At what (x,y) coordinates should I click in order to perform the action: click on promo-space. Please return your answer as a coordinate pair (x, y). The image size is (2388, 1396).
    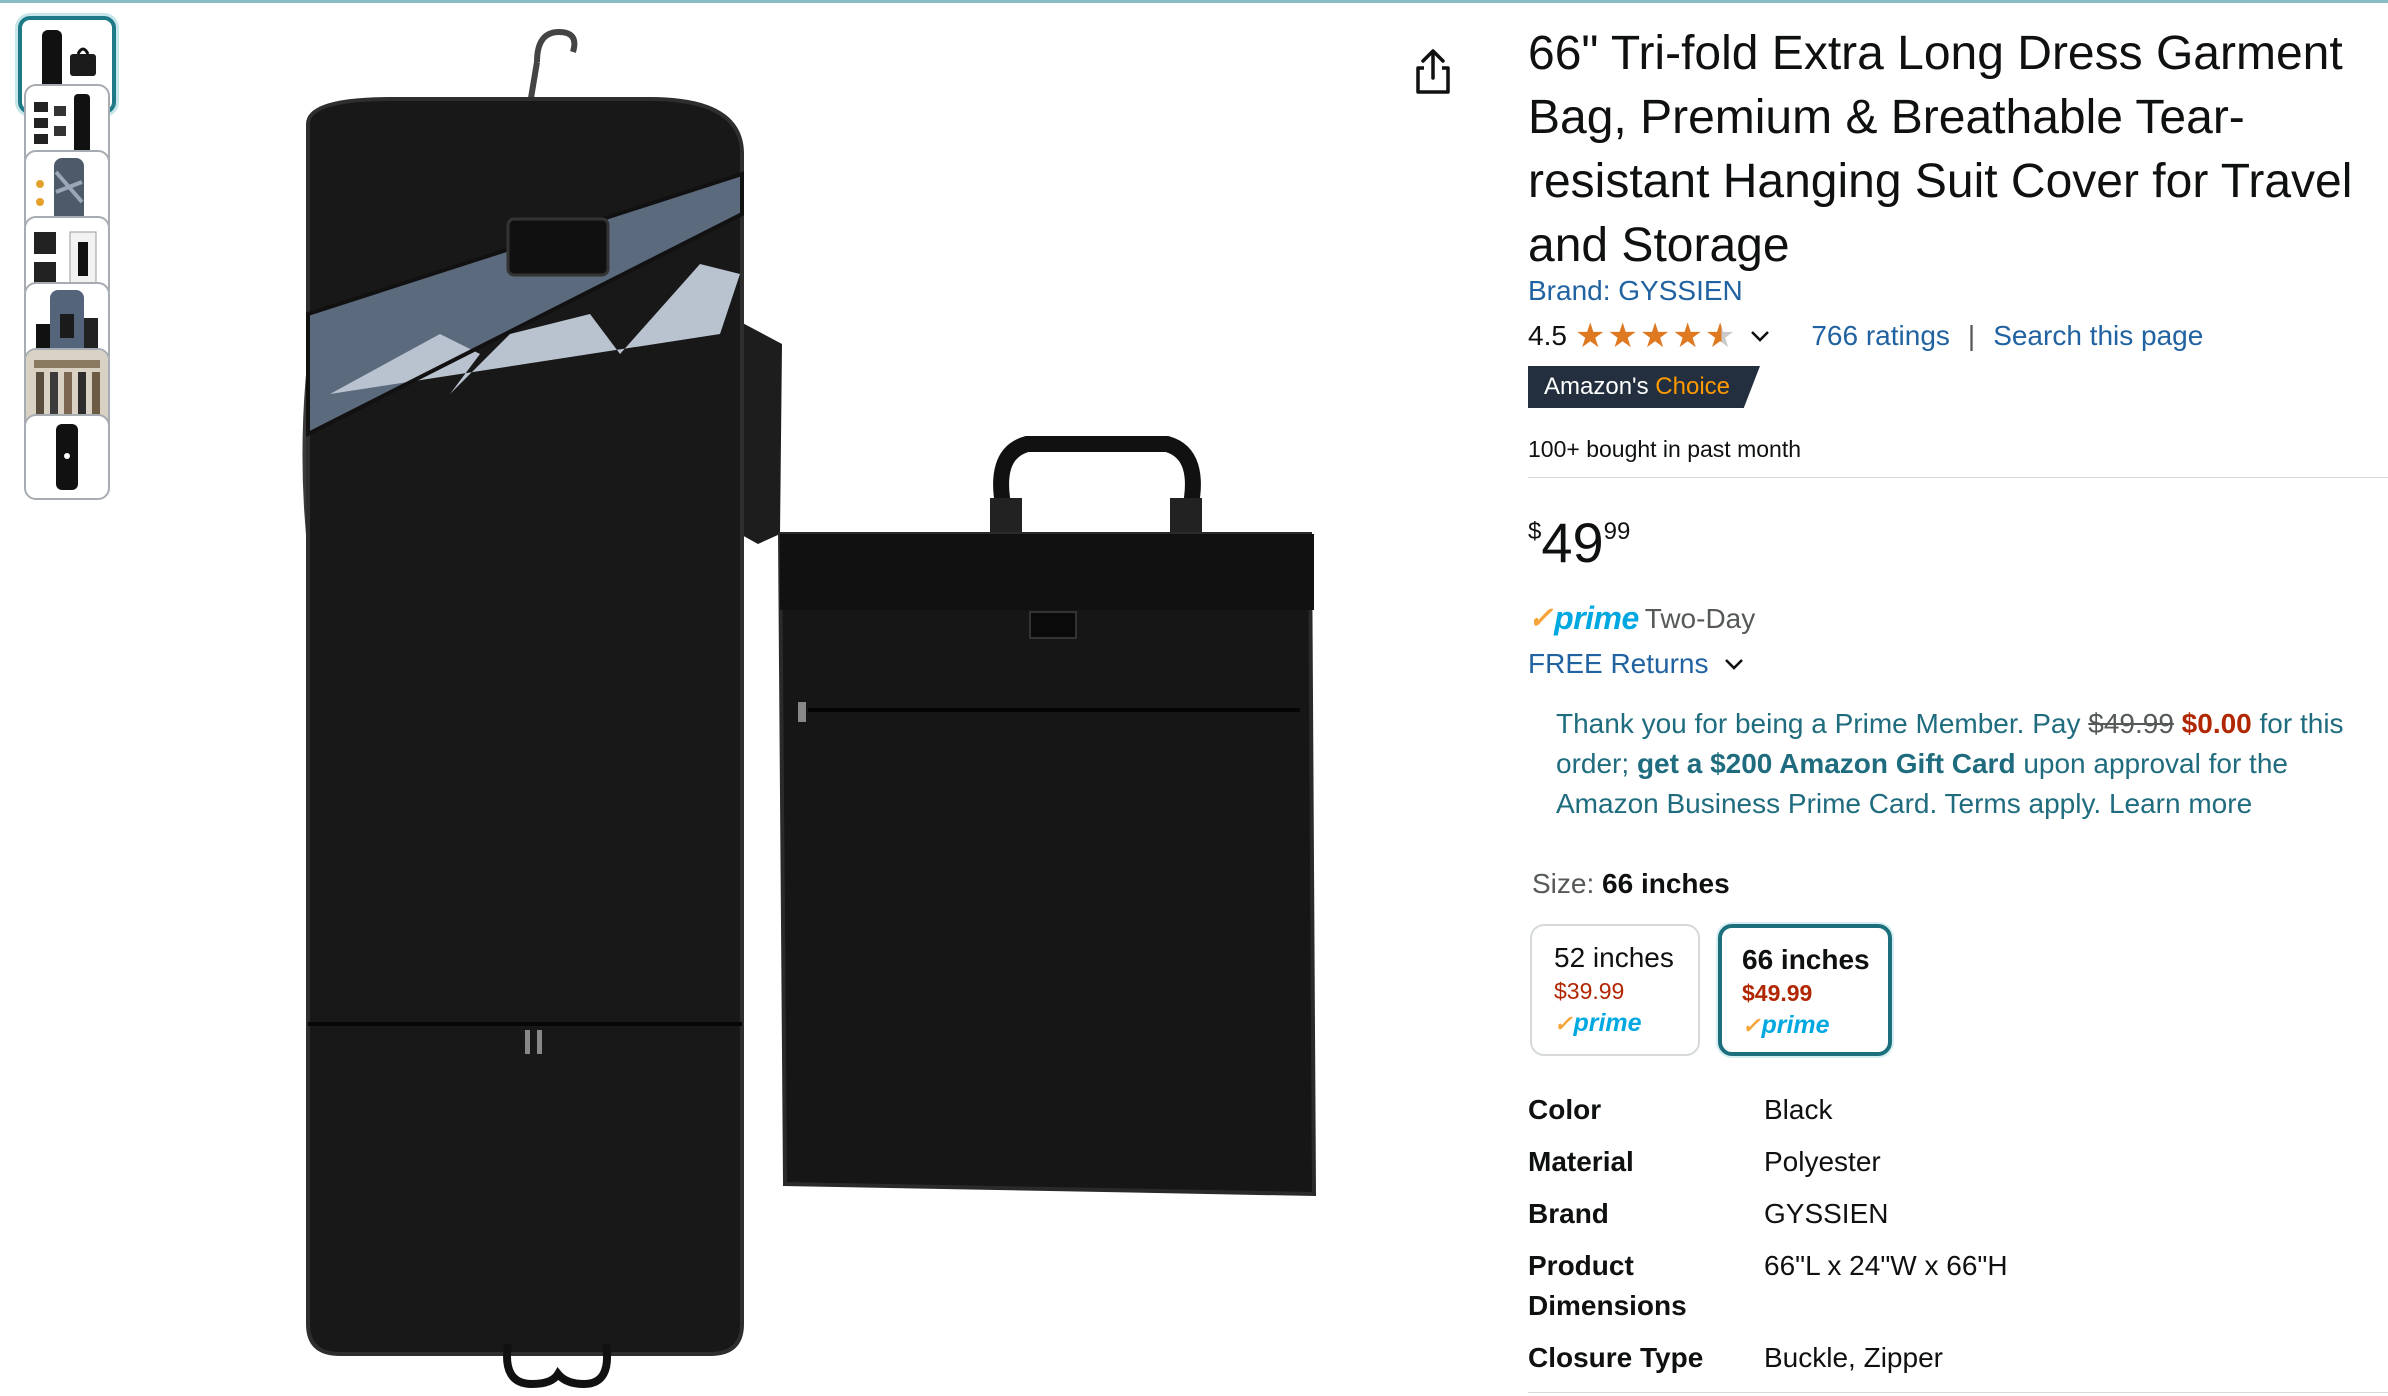
    Looking at the image, I should click on (2178, 723).